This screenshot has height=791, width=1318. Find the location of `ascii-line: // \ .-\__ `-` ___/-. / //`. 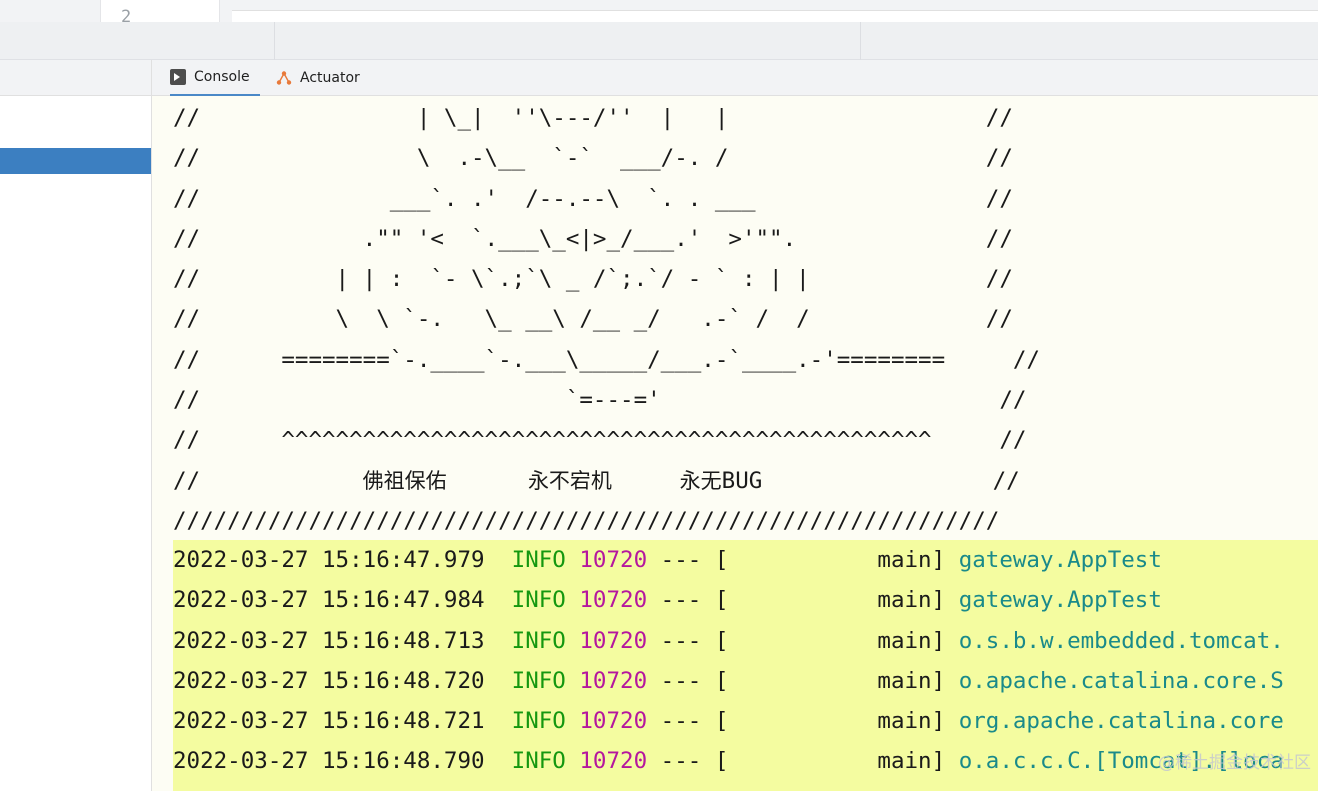

ascii-line: // \ .-\__ `-` ___/-. / // is located at coordinates (593, 158).